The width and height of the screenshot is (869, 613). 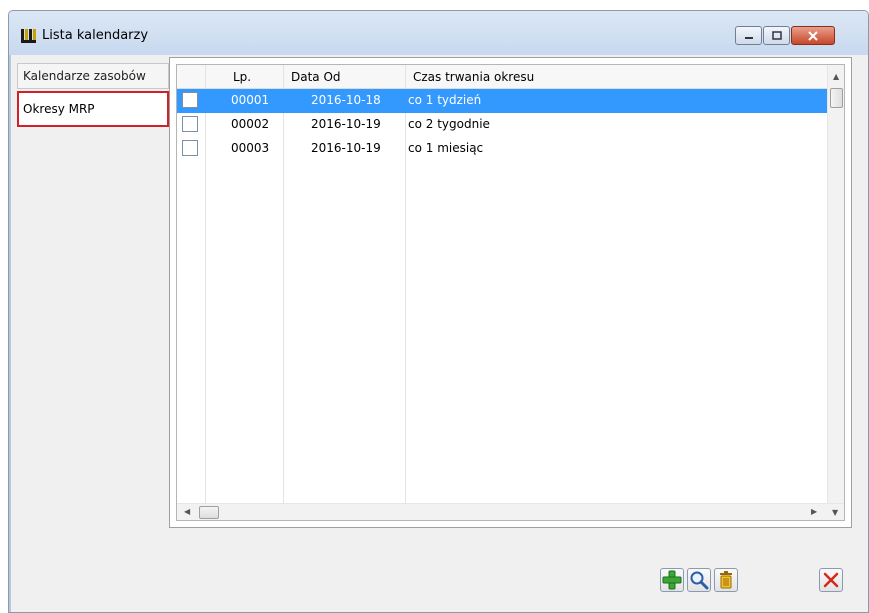 What do you see at coordinates (93, 76) in the screenshot?
I see `tab-kalendarze-zasobow: Kalendarze zasobów` at bounding box center [93, 76].